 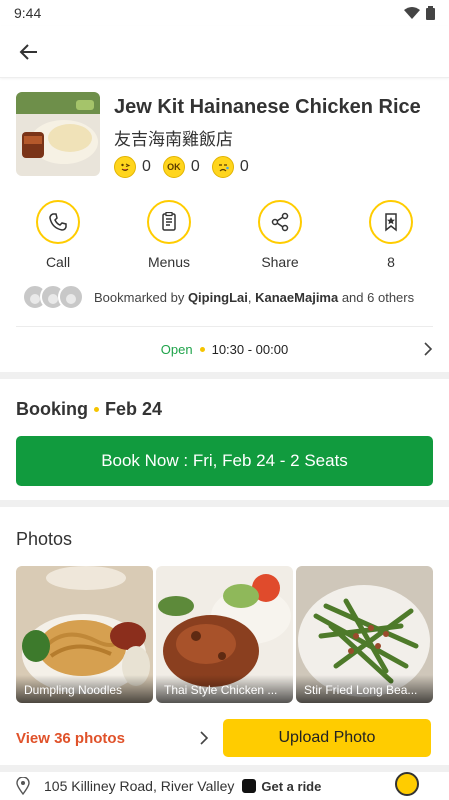 I want to click on yum-face-icon, so click(x=125, y=167).